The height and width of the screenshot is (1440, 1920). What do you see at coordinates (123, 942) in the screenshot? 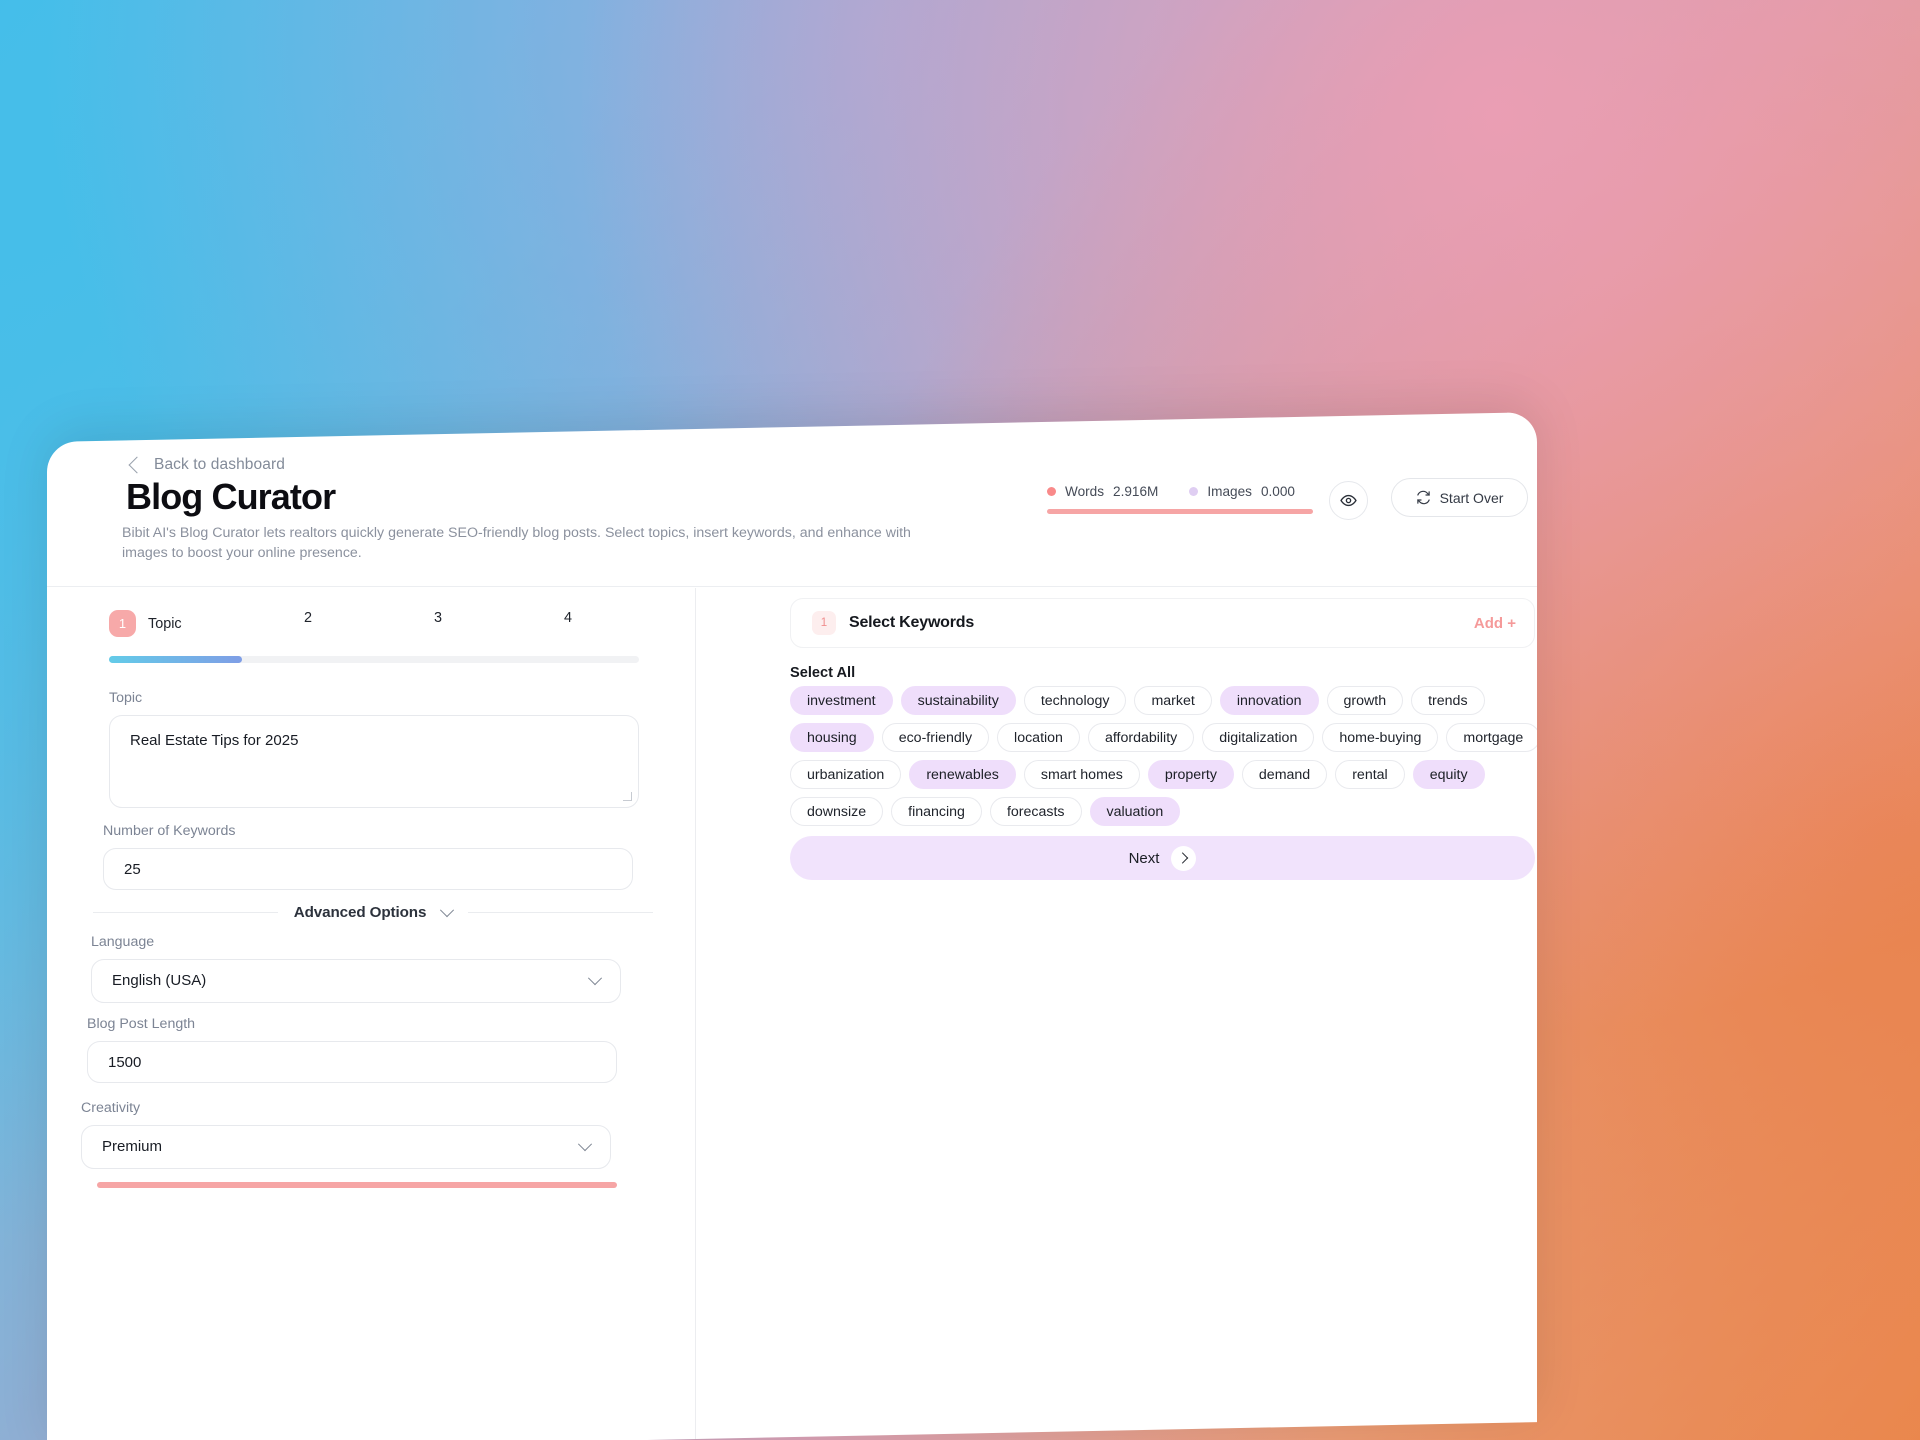
I see `language-label: Language` at bounding box center [123, 942].